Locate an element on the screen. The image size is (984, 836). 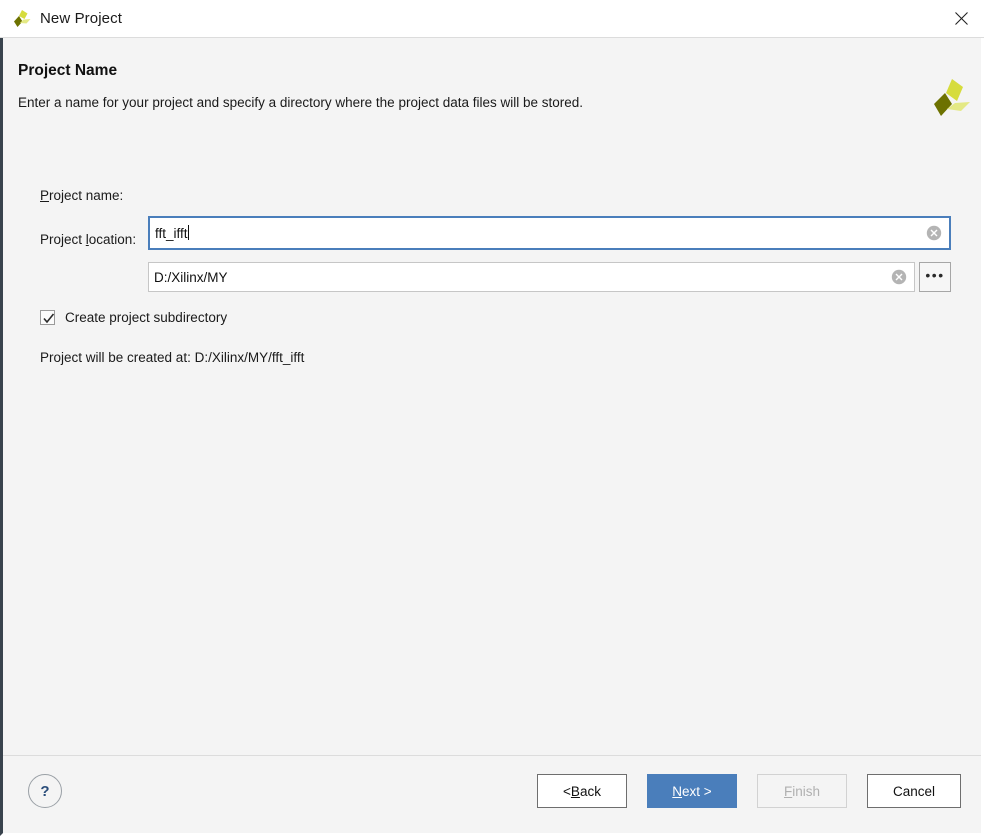
project-name-input: fft_ifft is located at coordinates (549, 233).